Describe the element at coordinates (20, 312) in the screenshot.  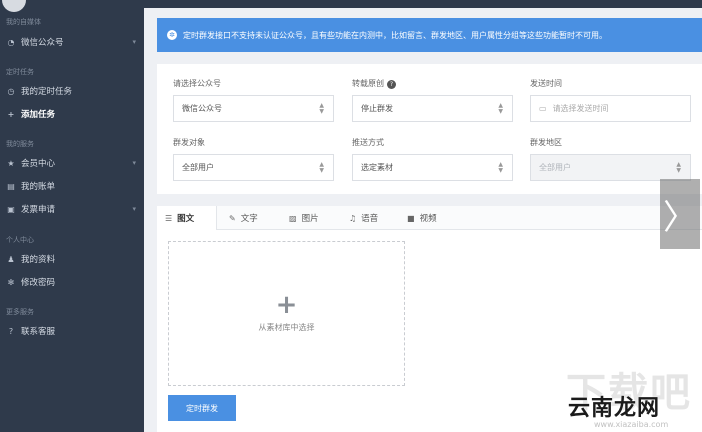
I see `sidebar-section-title: 更多服务` at that location.